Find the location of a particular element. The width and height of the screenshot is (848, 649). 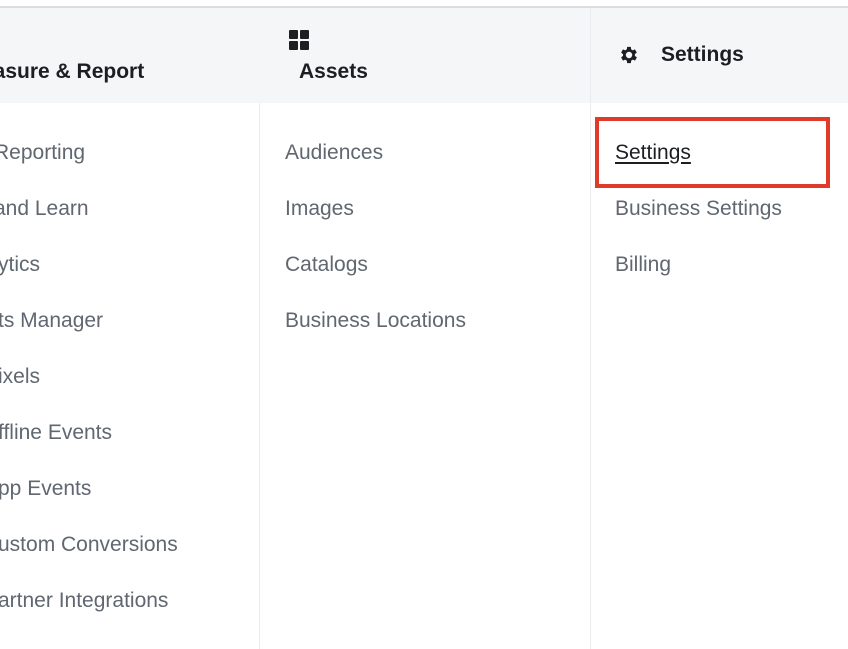

highlight-box is located at coordinates (712, 152).